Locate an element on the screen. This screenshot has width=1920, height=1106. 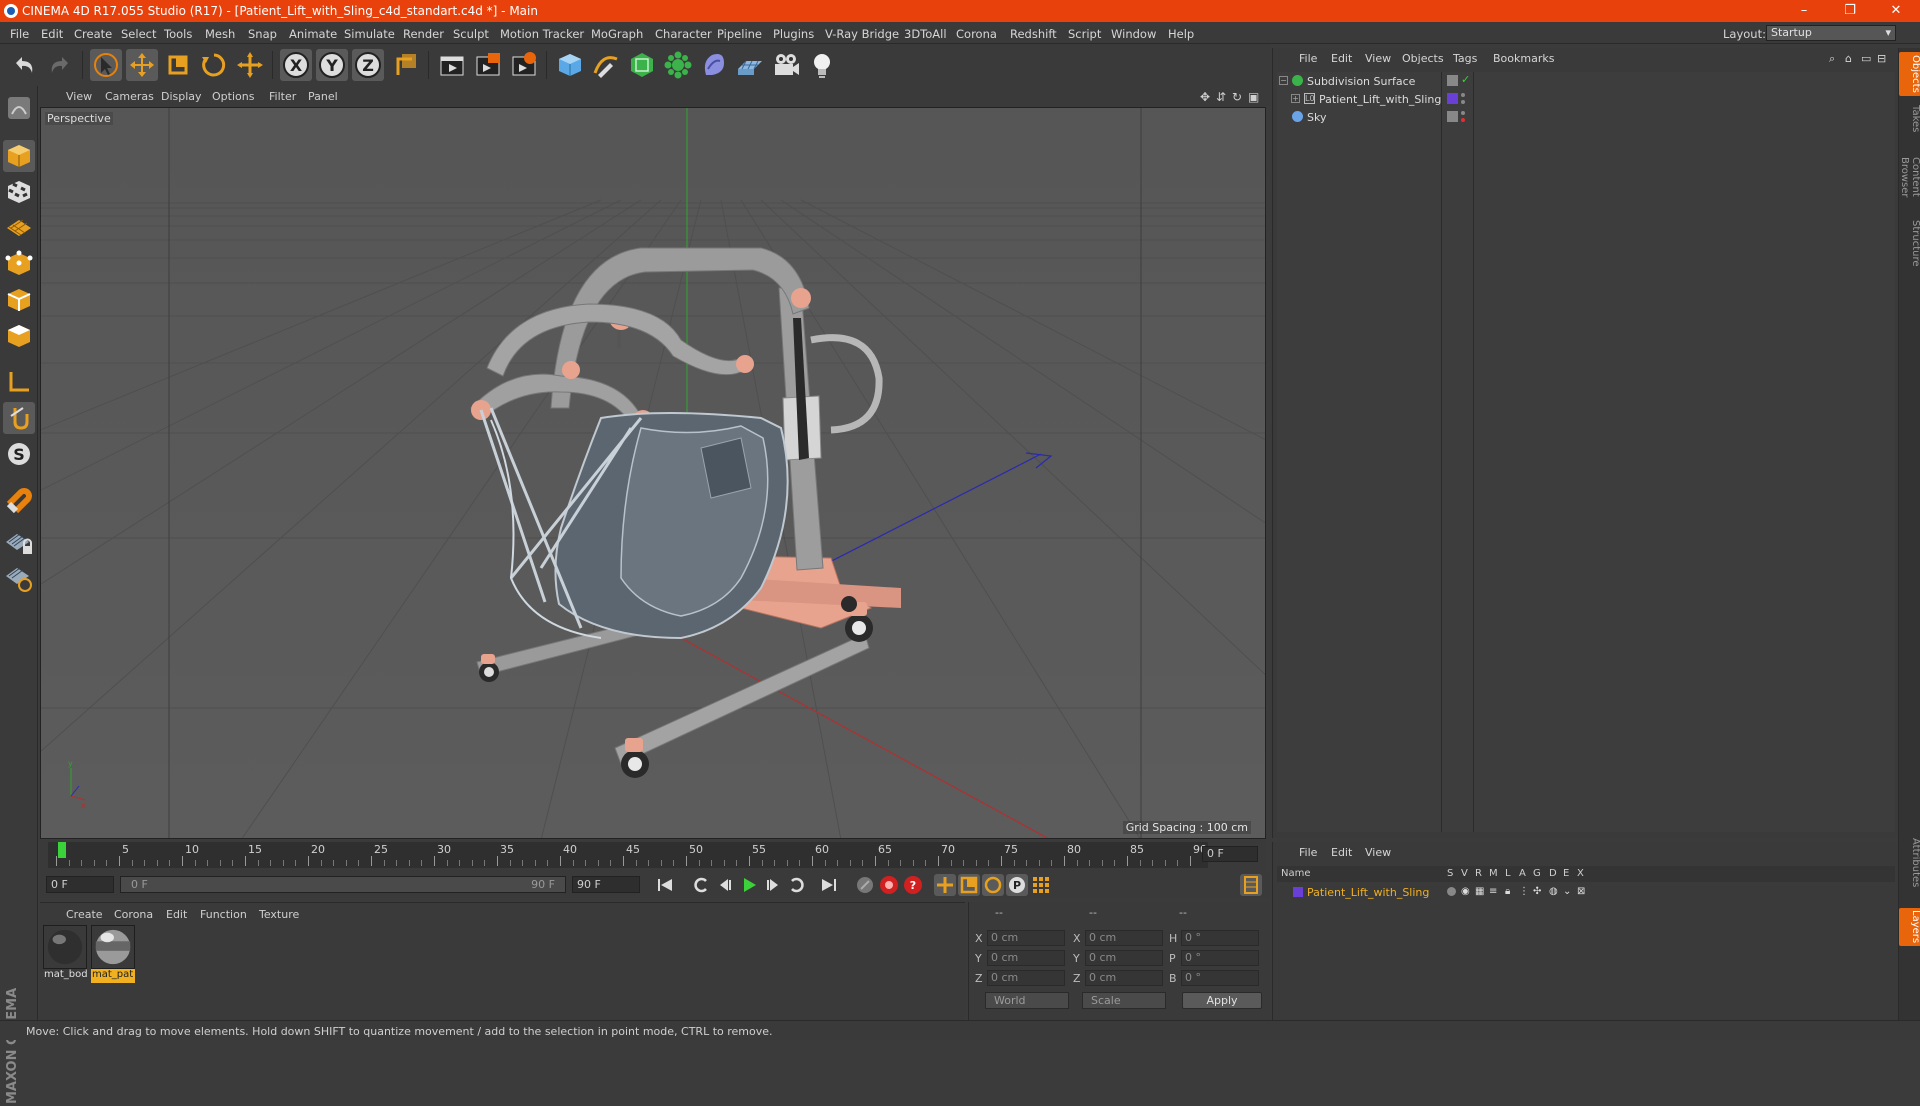
layer-name: Patient_Lift_with_Sling is located at coordinates (1368, 892).